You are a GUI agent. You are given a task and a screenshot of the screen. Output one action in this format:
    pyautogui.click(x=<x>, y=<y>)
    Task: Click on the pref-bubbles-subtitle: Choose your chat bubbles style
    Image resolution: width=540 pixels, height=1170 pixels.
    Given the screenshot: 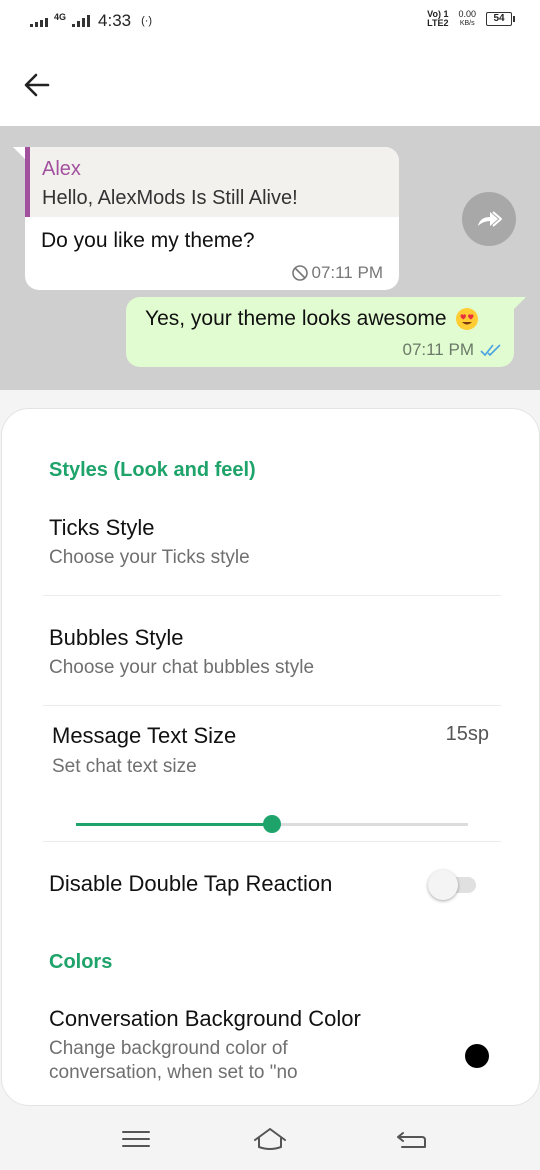 What is the action you would take?
    pyautogui.click(x=182, y=667)
    